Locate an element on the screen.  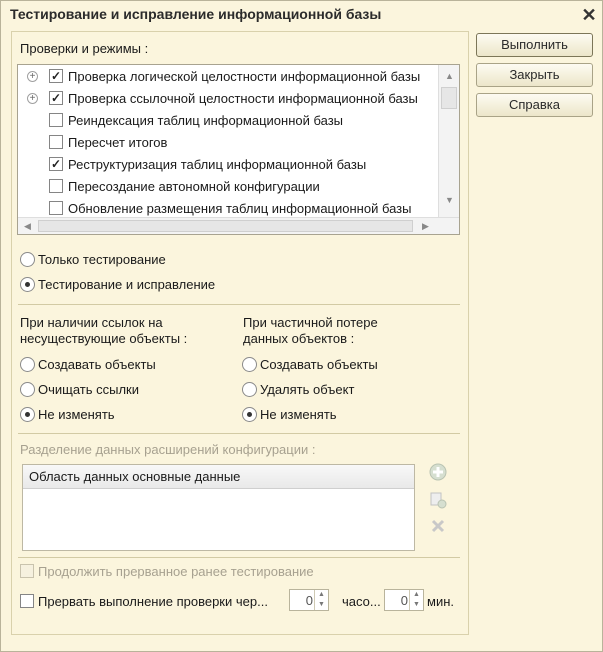
continue-checkbox is located at coordinates (27, 571).